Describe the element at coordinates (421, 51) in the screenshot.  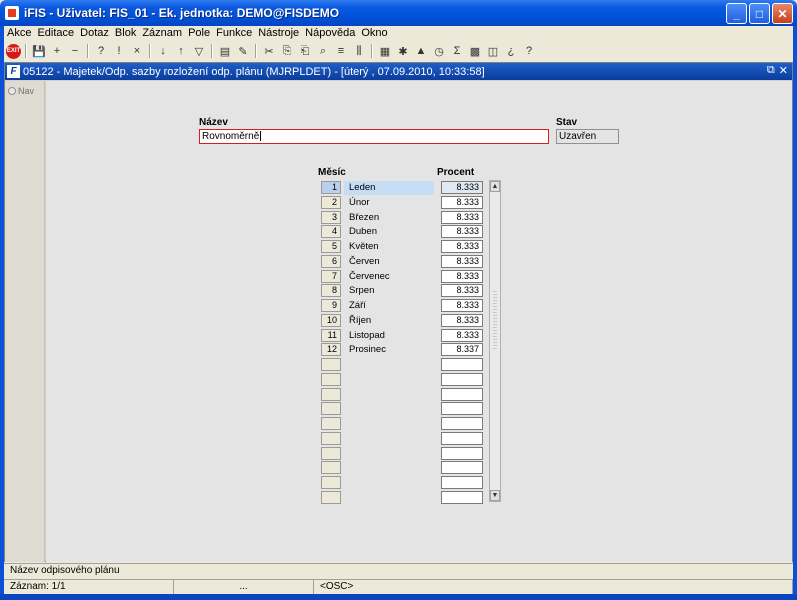
I see `chart-icon: ▲` at that location.